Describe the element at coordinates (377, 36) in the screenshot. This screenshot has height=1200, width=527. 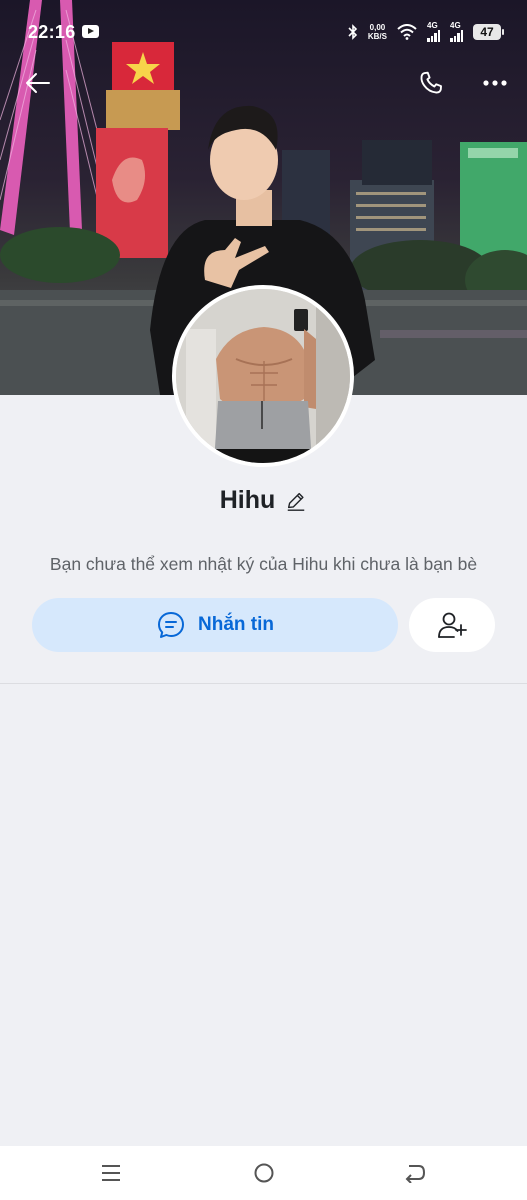
I see `network-speed-unit: KB/S` at that location.